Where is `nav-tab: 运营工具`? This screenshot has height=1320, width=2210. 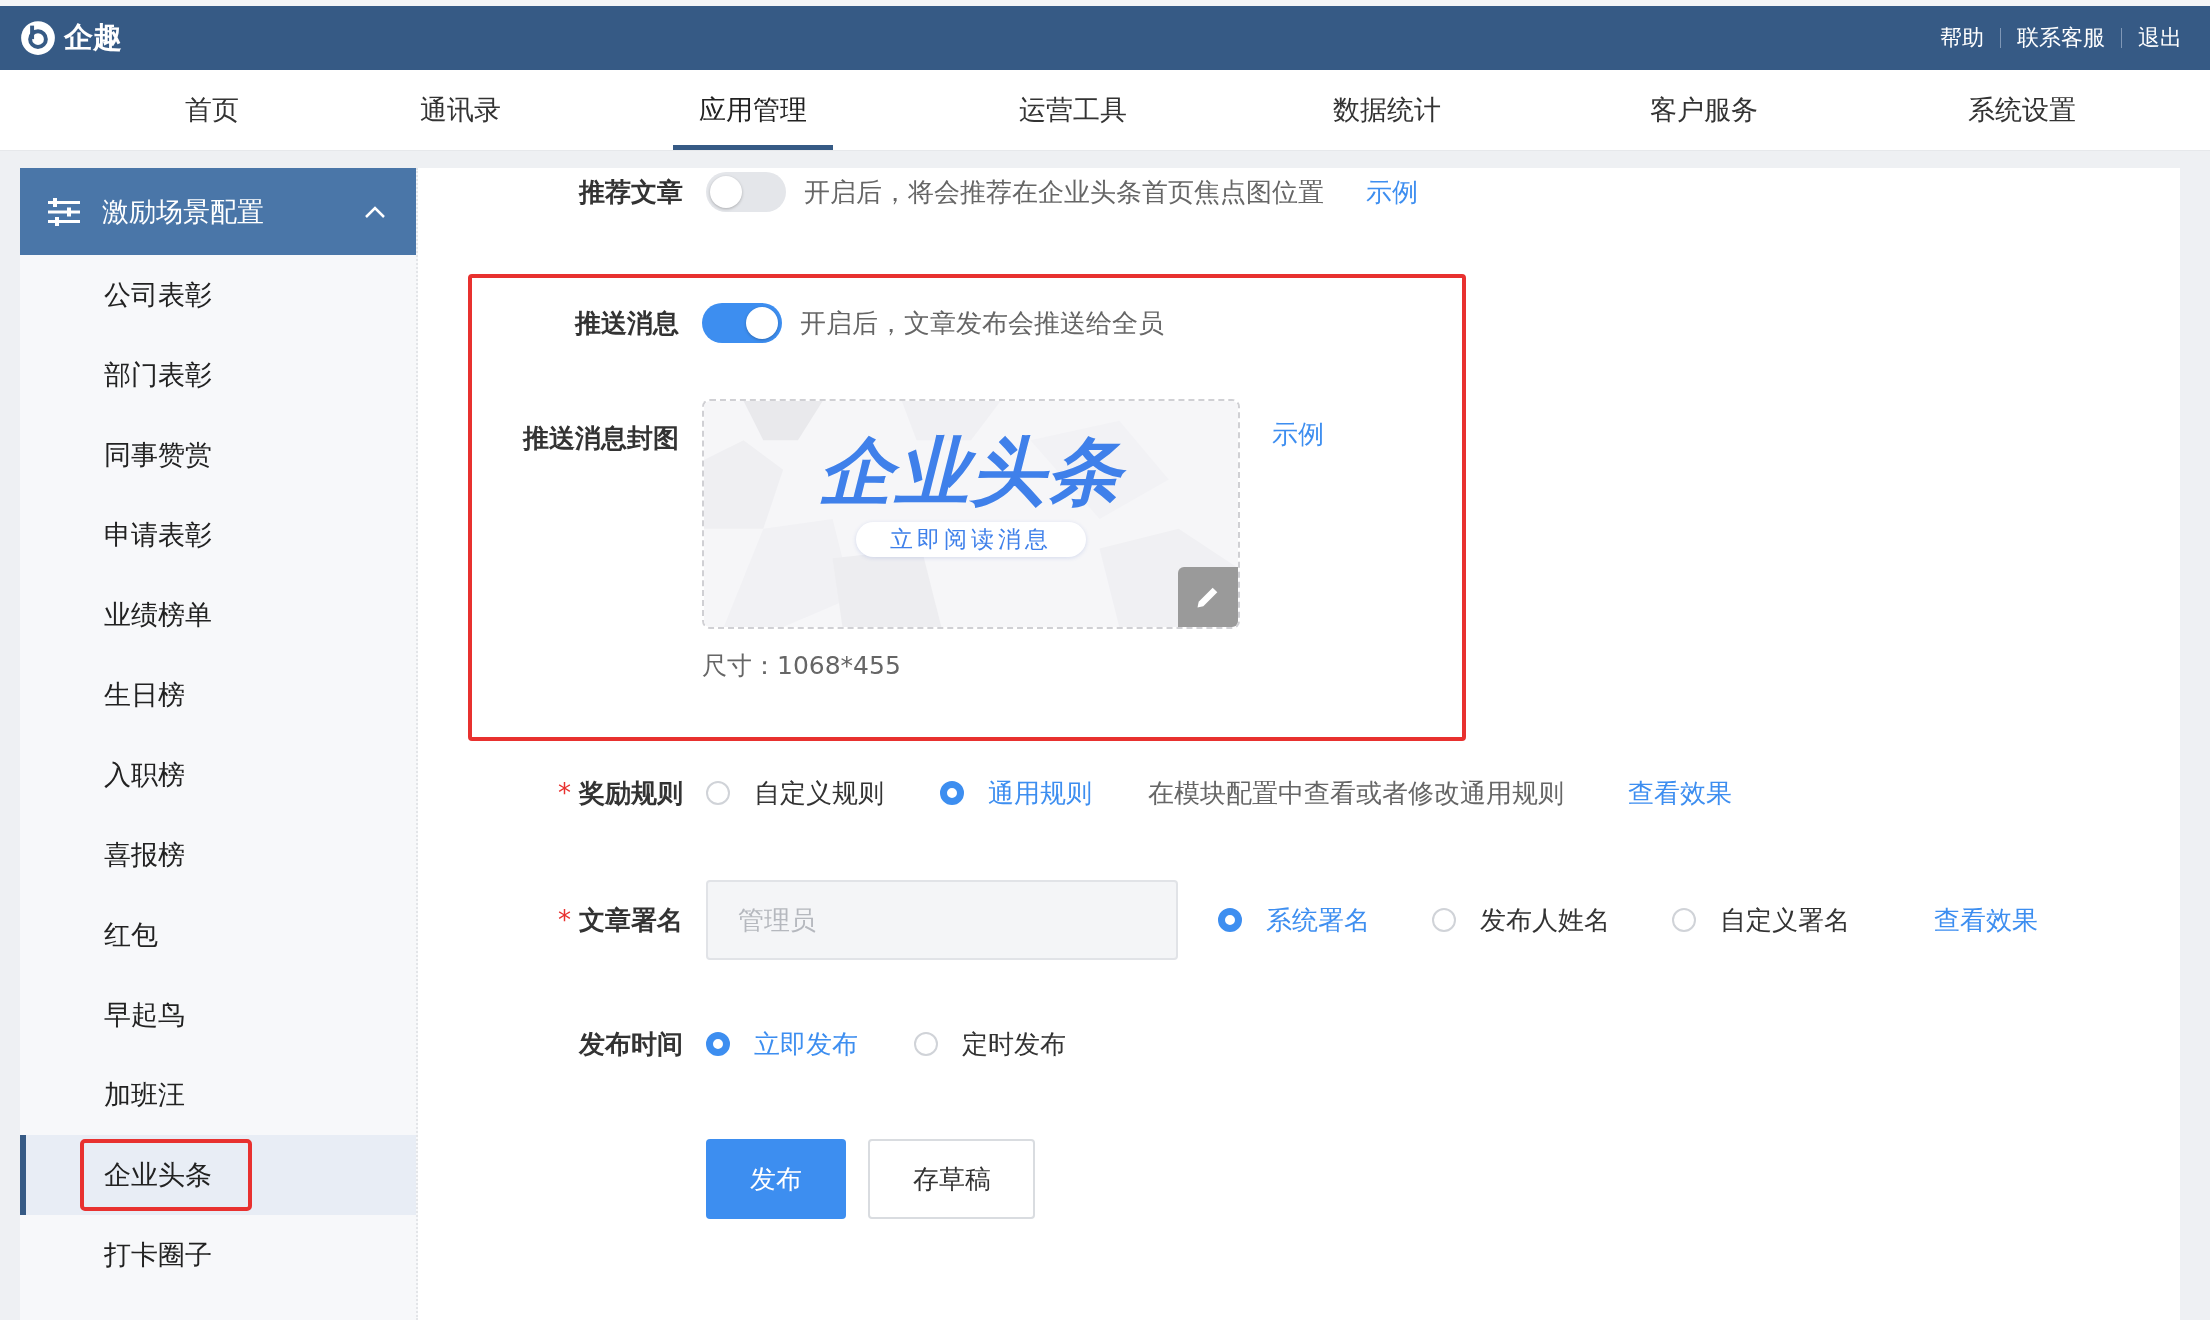 nav-tab: 运营工具 is located at coordinates (1073, 110).